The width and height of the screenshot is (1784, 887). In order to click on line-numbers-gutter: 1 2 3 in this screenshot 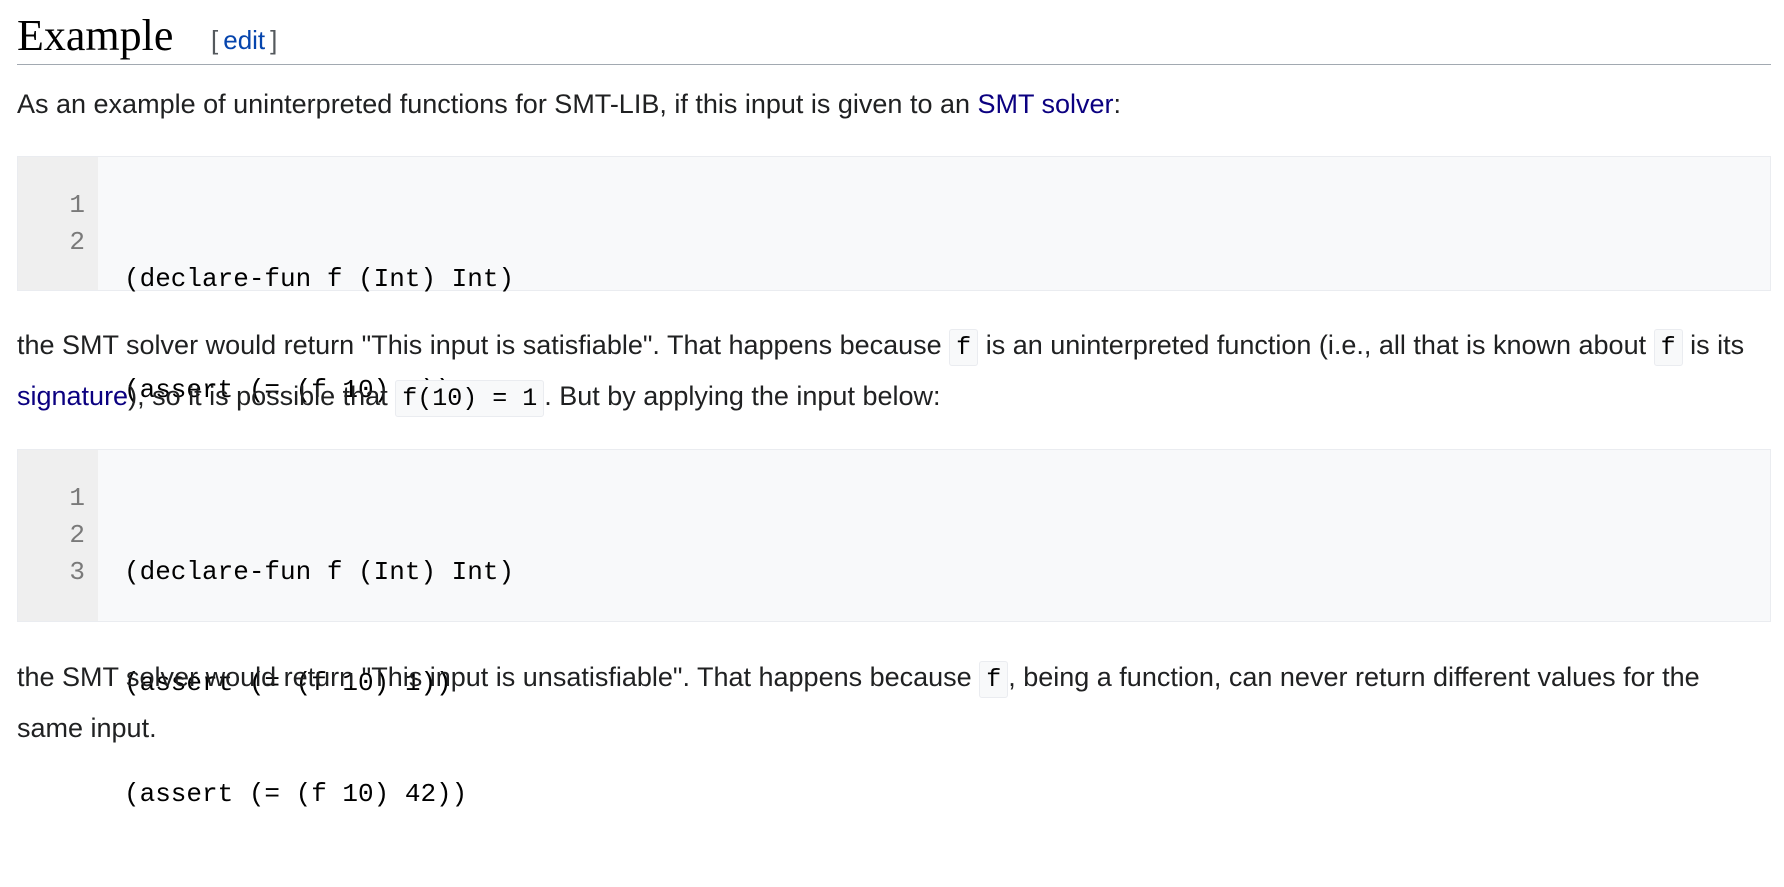, I will do `click(58, 535)`.